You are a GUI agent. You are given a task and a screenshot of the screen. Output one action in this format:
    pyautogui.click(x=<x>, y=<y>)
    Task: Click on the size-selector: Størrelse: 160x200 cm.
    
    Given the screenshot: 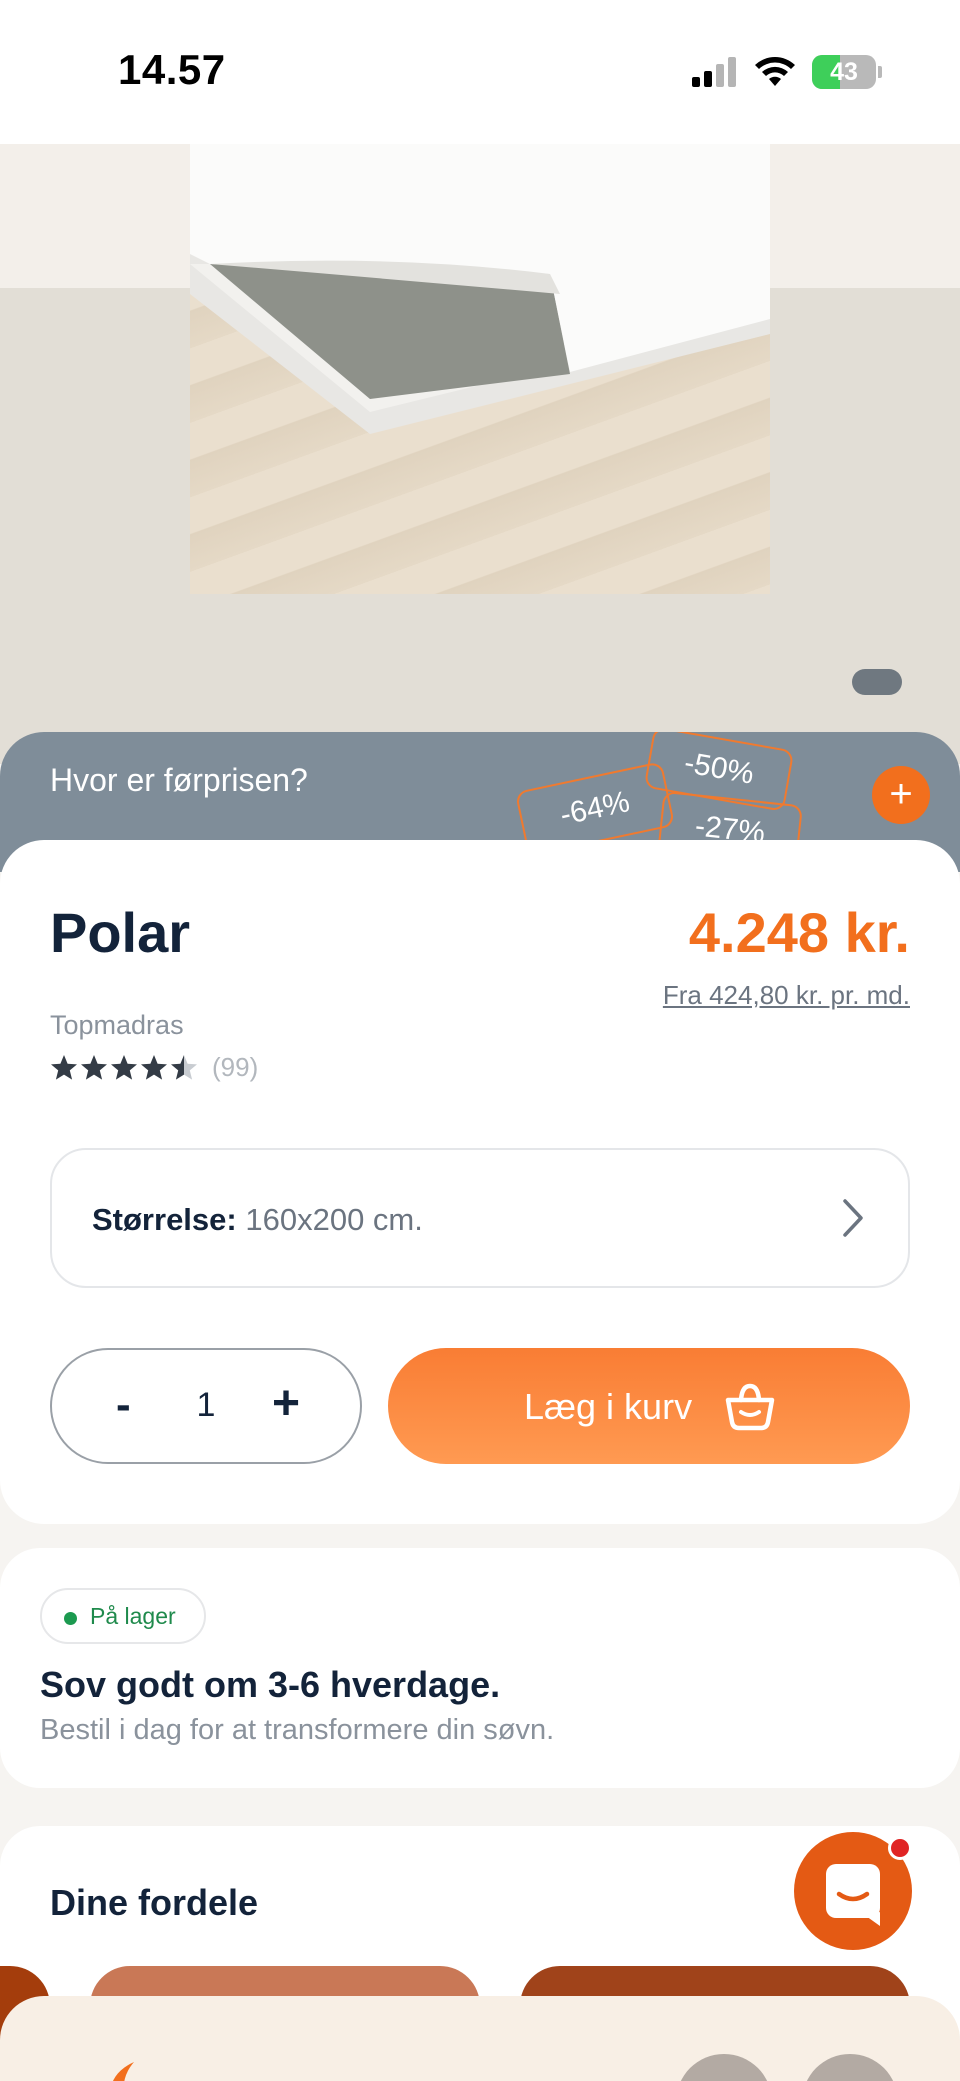 What is the action you would take?
    pyautogui.click(x=480, y=1218)
    